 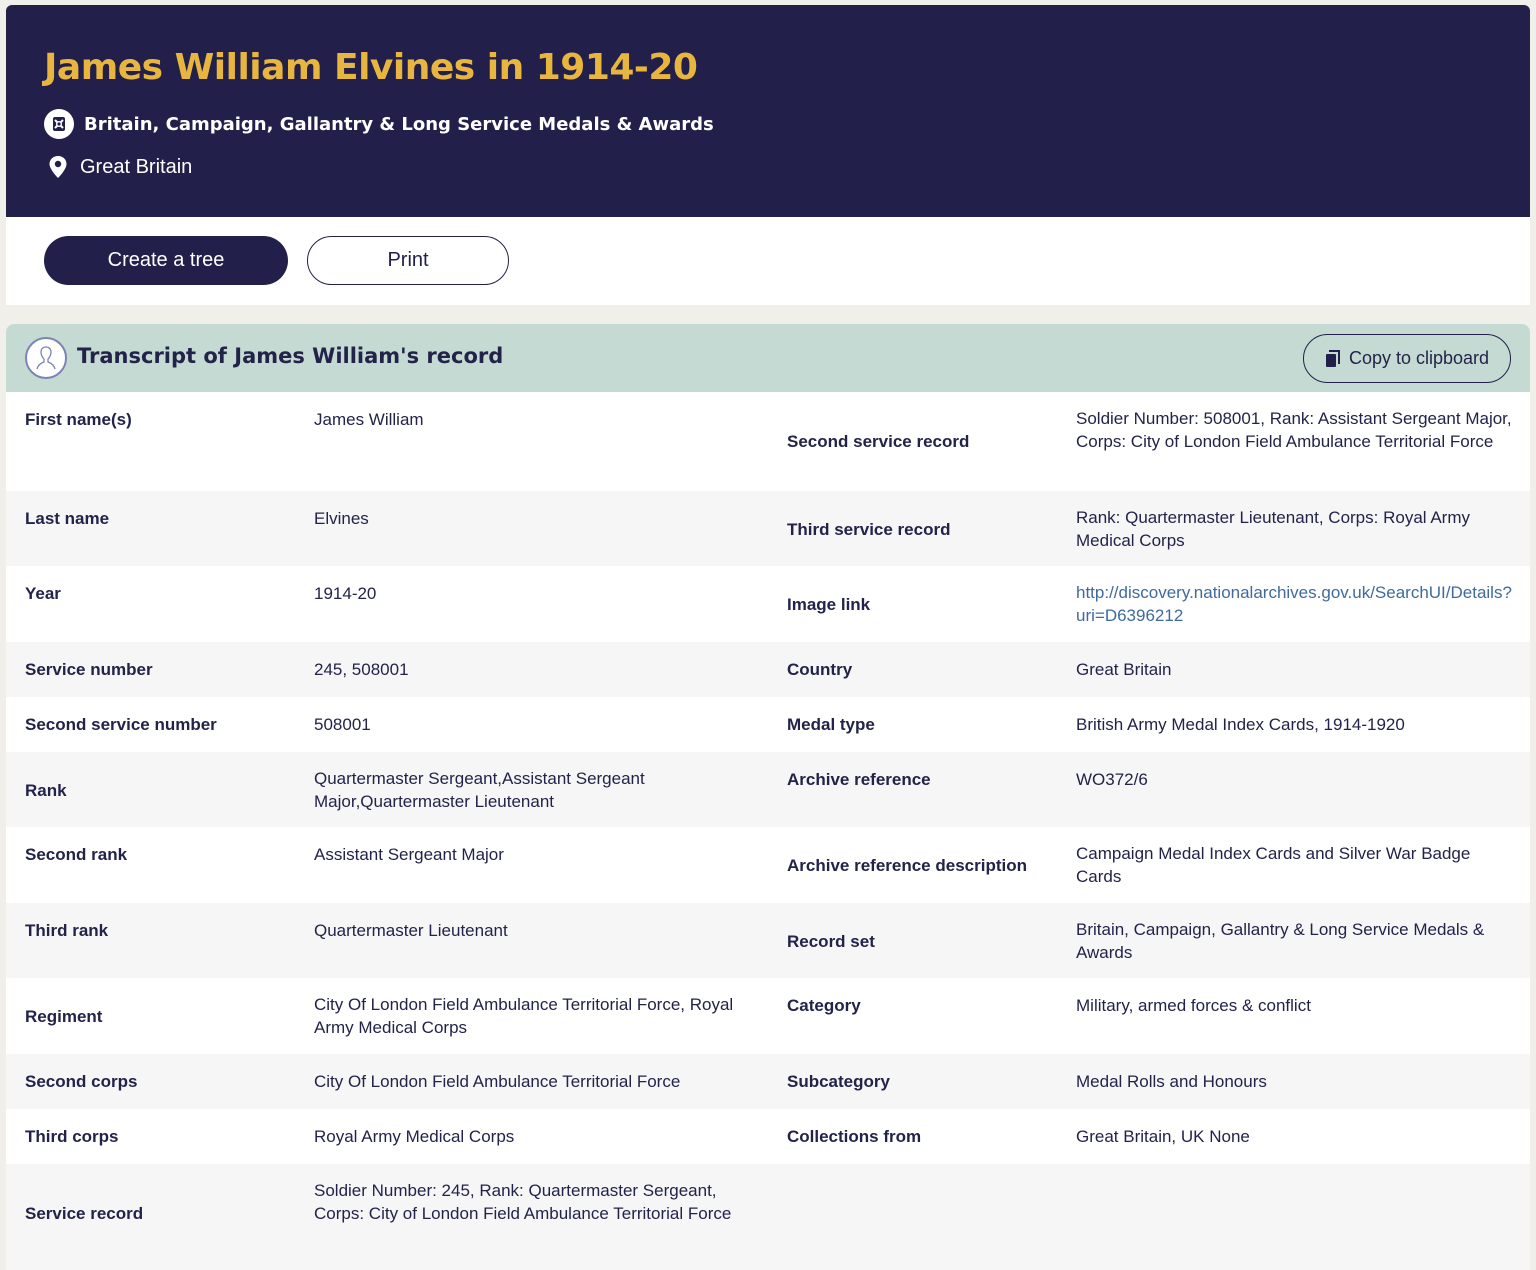 I want to click on field-value: 1914-20, so click(x=345, y=593).